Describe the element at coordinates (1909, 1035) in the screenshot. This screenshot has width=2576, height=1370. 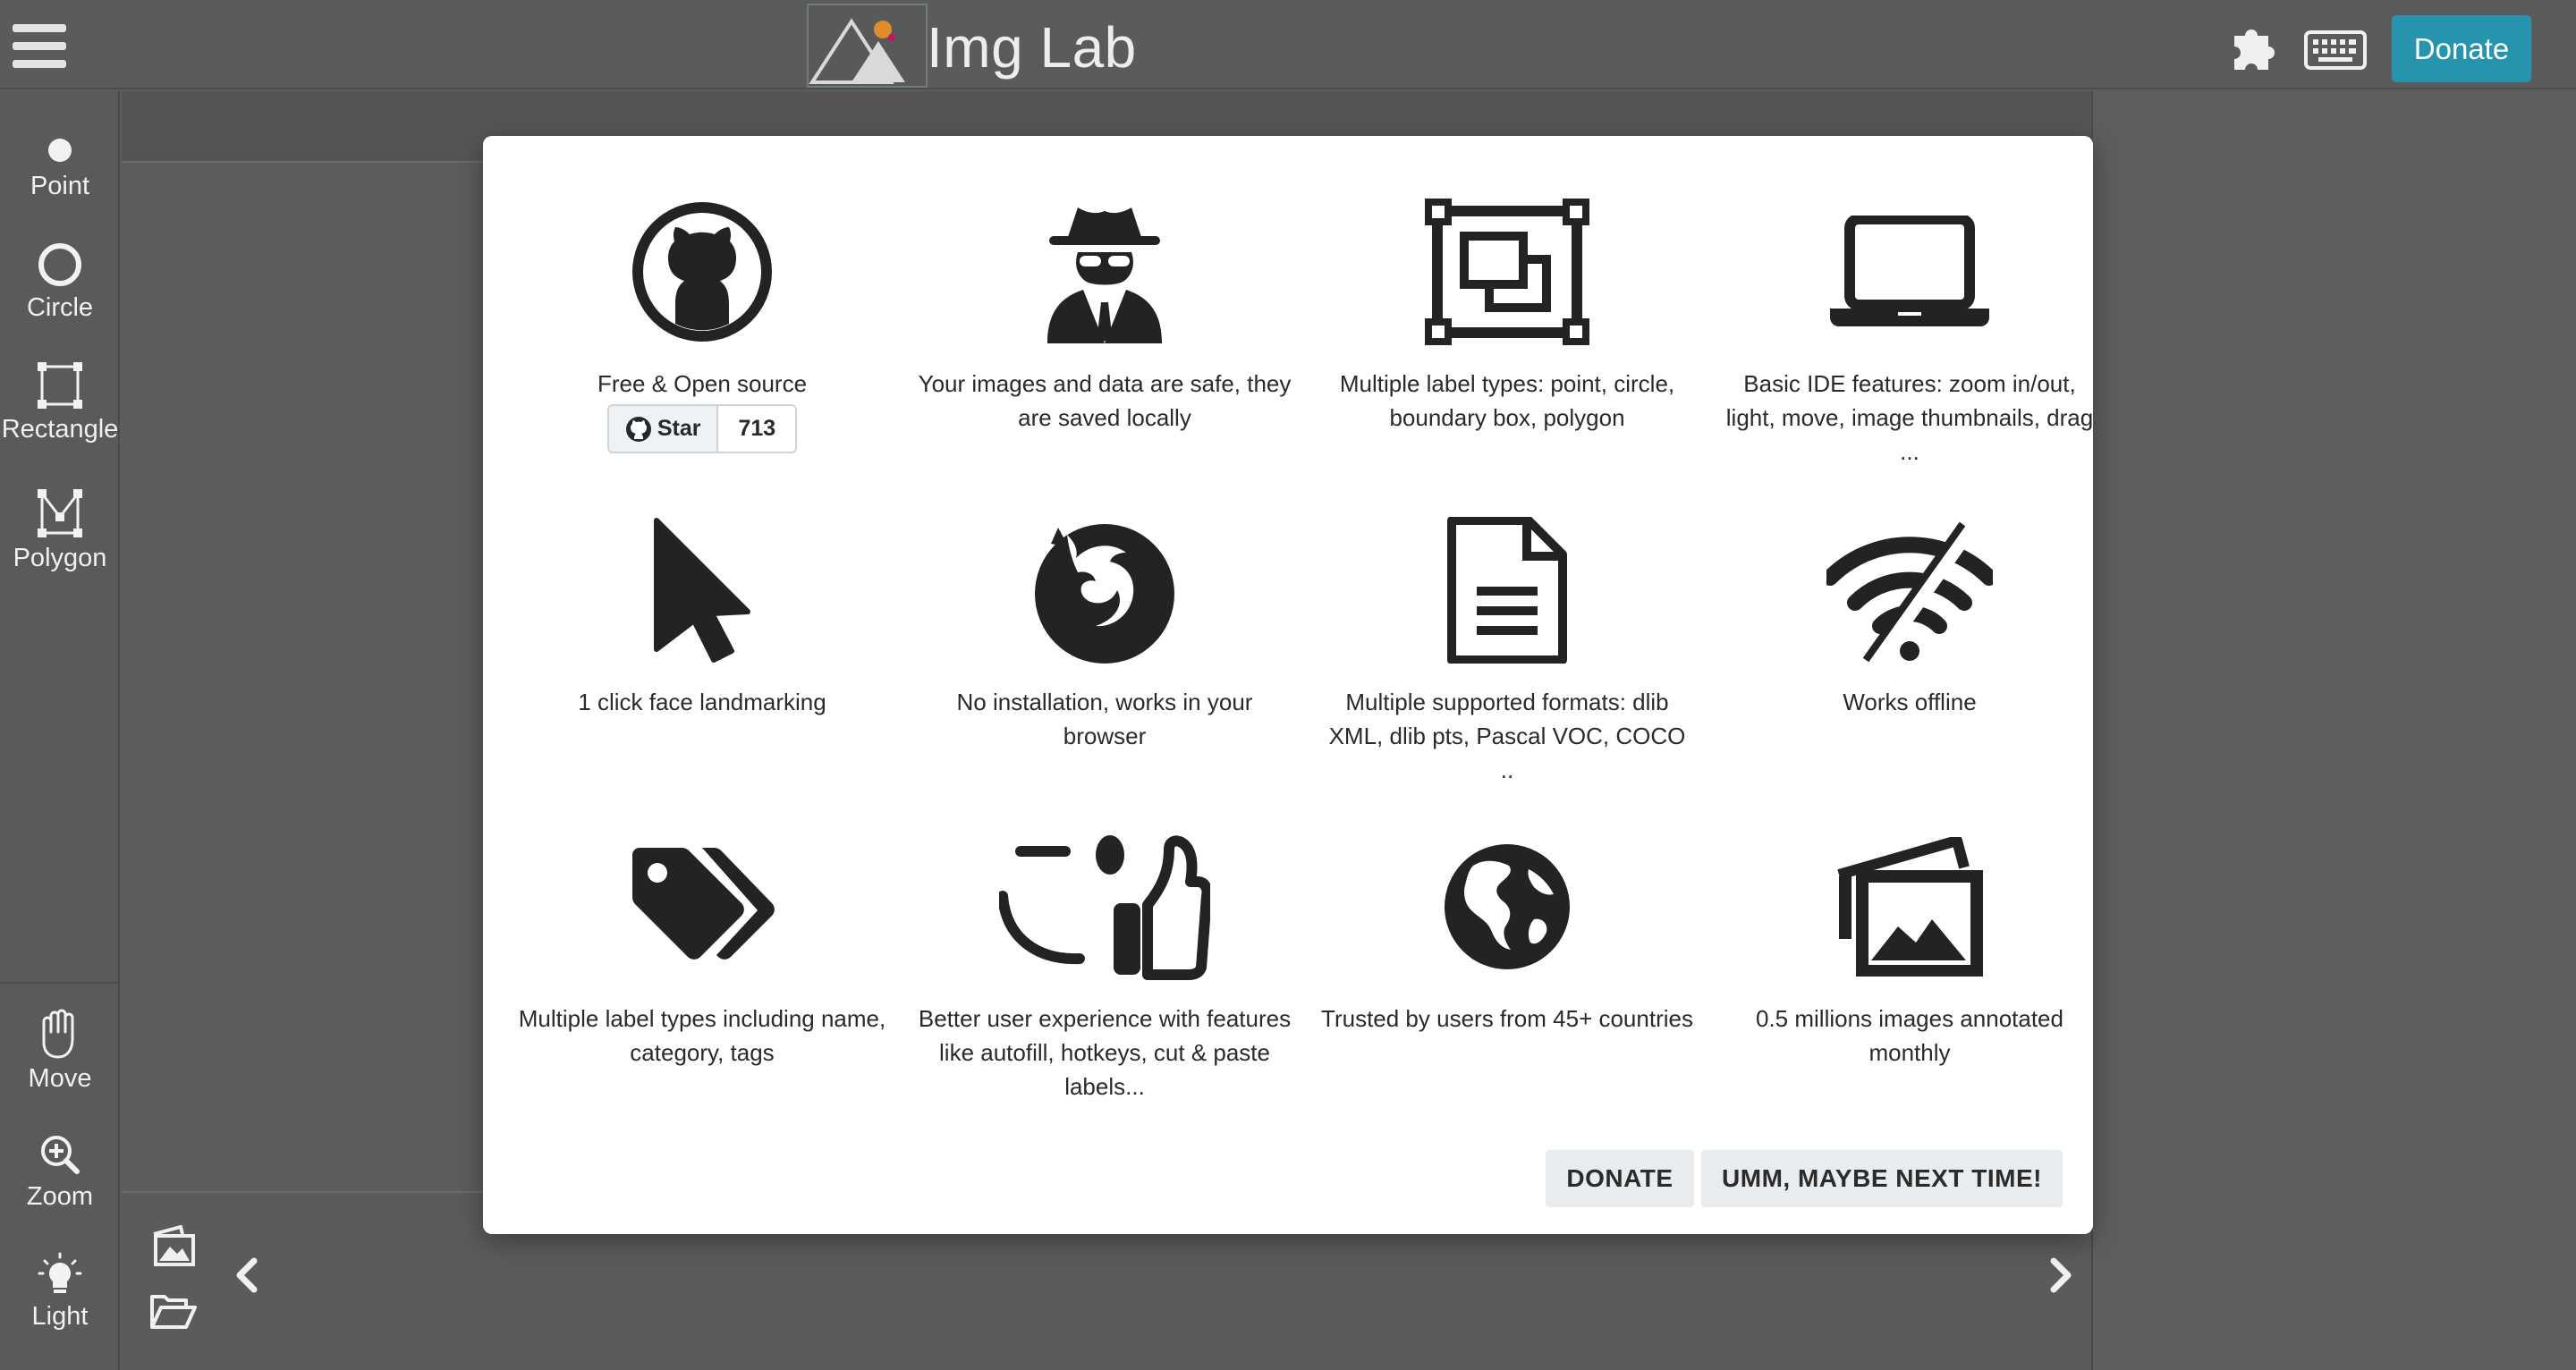
I see `feature-text: 0.5 millions images annotated monthly` at that location.